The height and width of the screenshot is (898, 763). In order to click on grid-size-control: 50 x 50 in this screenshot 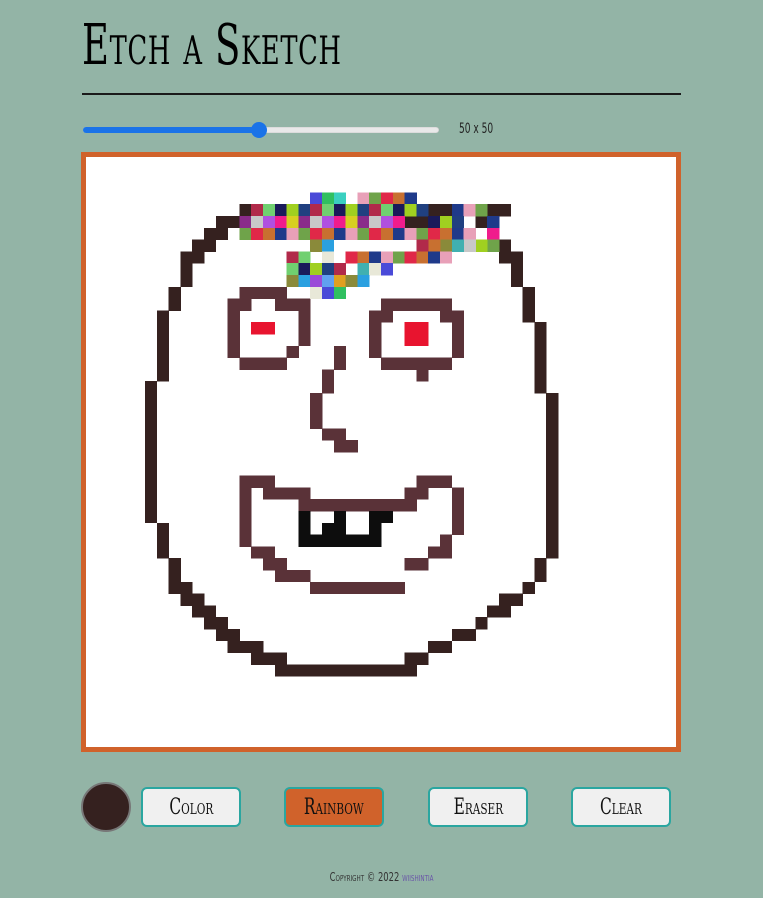, I will do `click(302, 130)`.